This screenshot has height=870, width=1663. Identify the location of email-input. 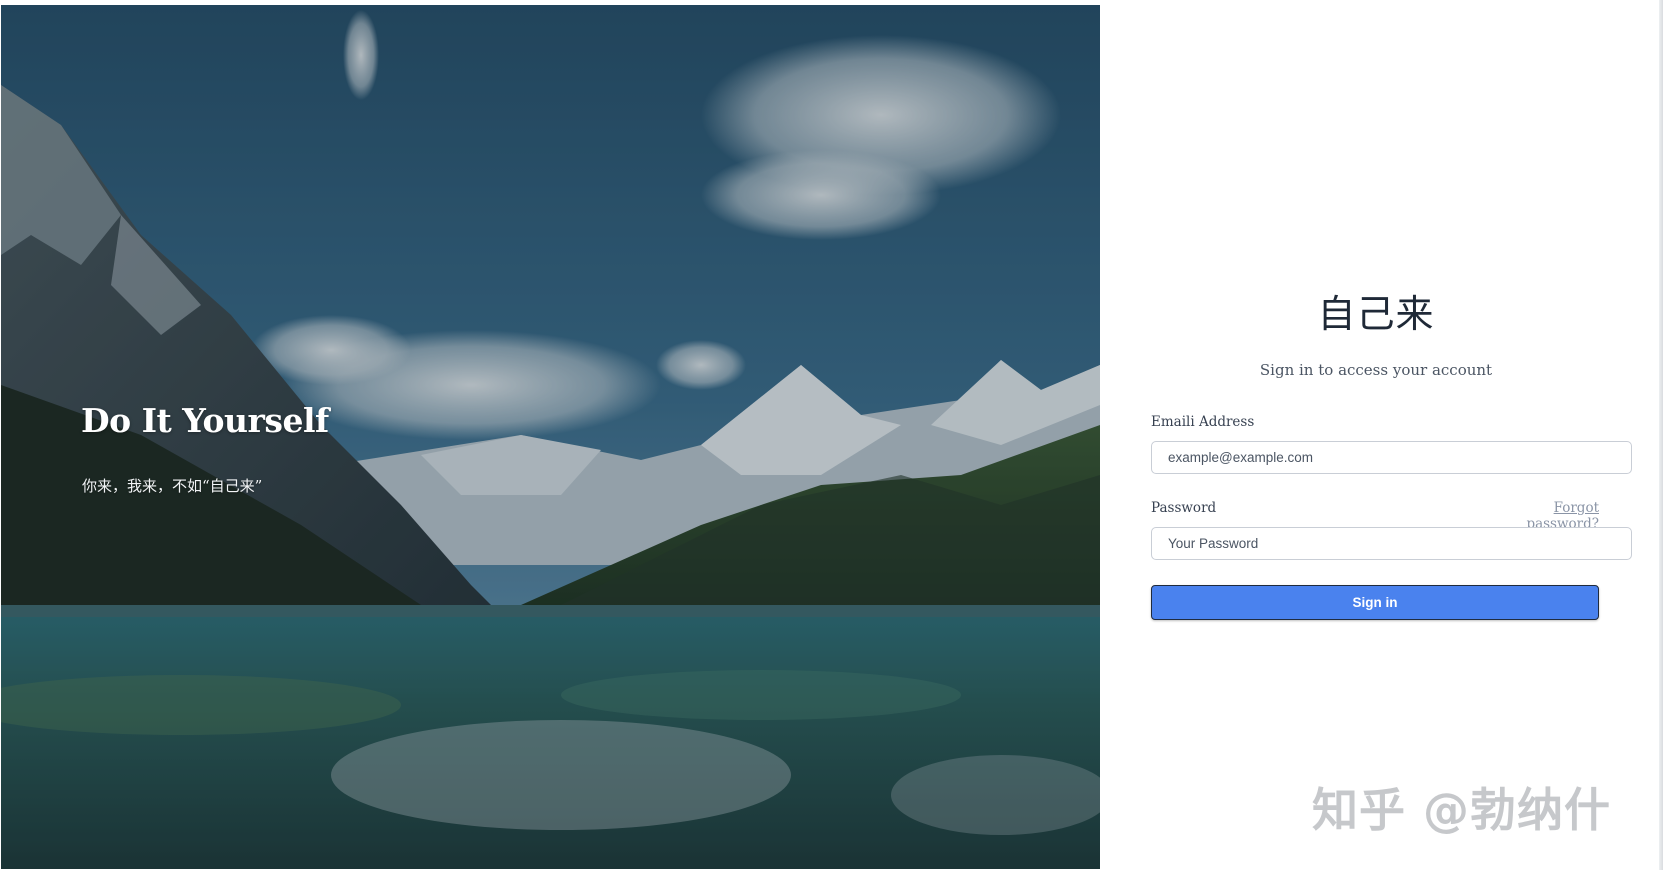
(1391, 457).